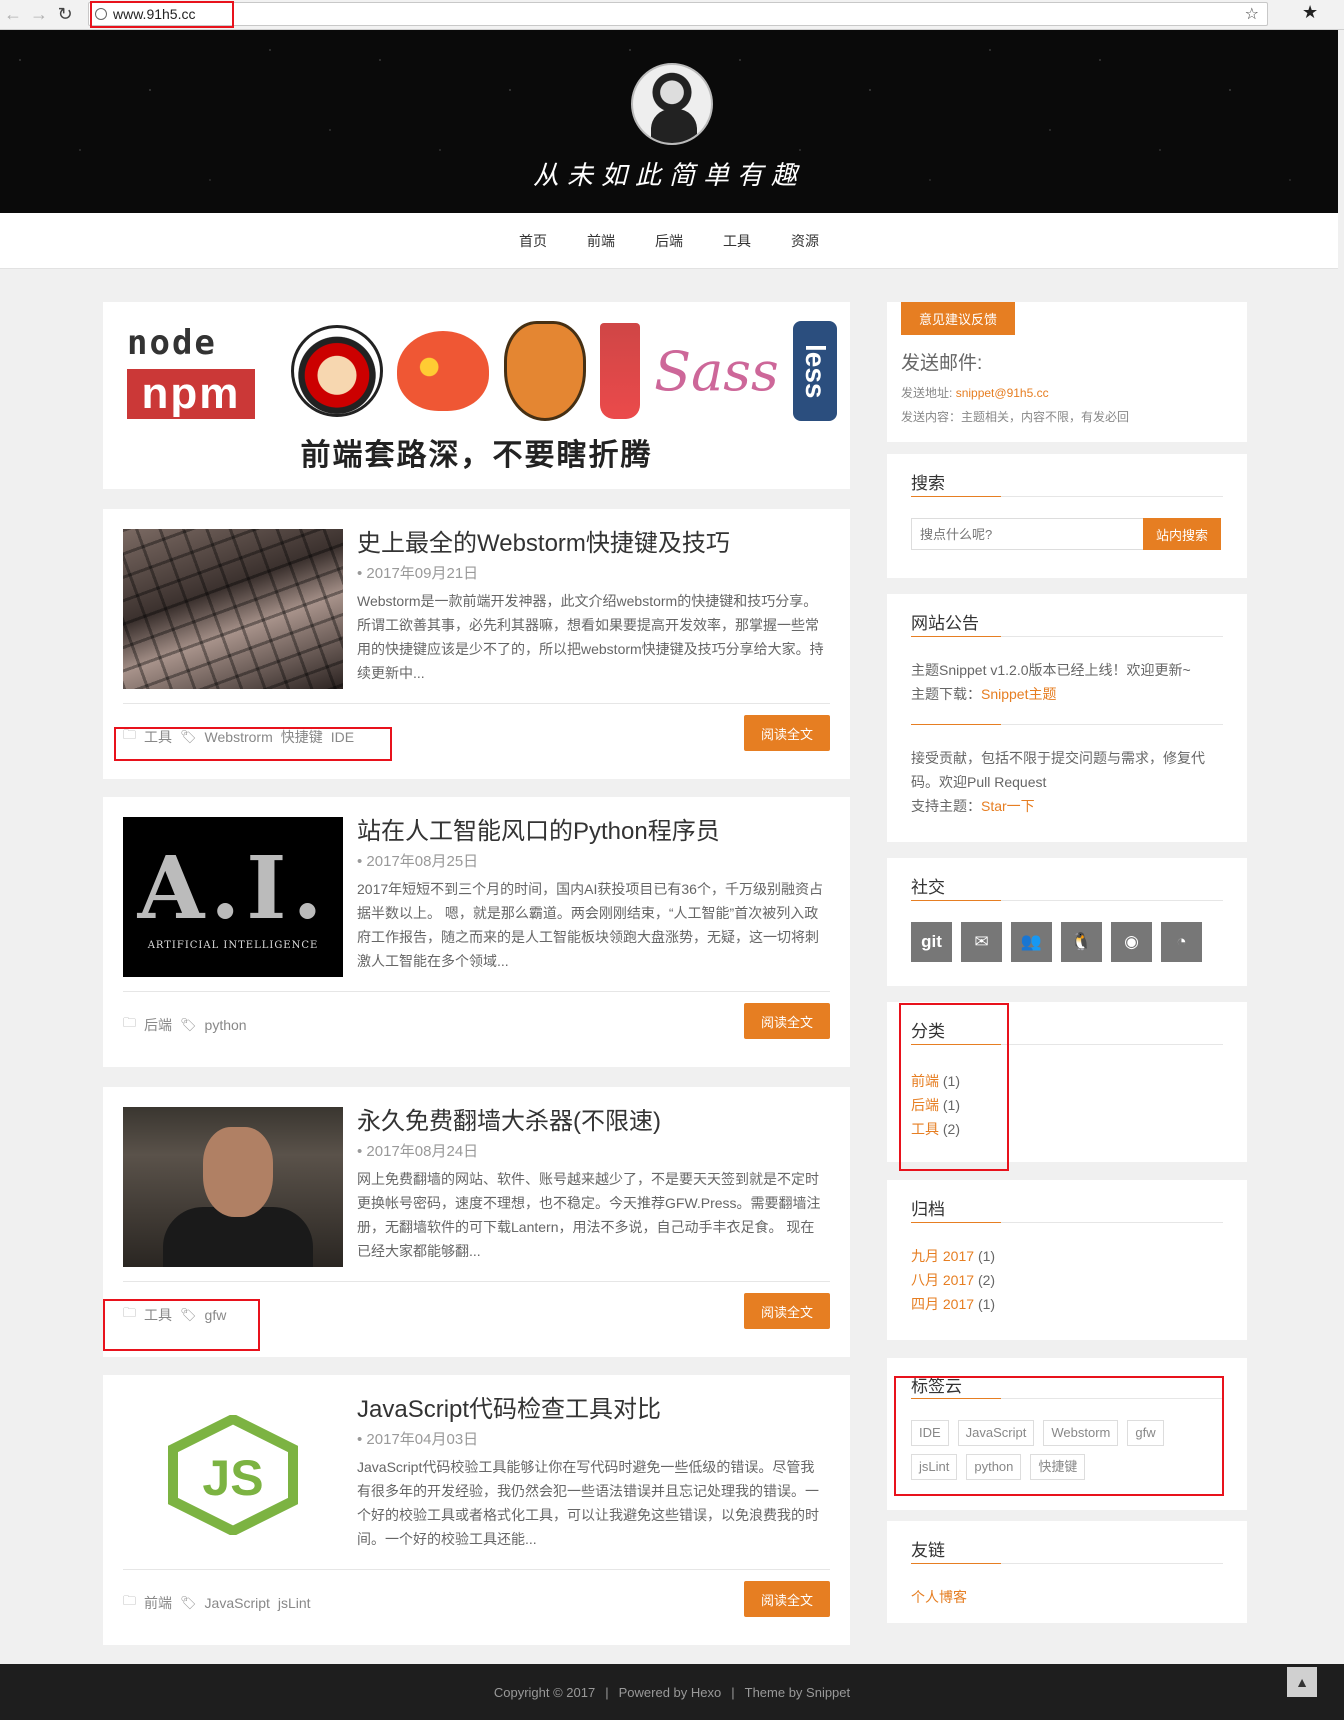 The height and width of the screenshot is (1720, 1344). I want to click on tag-chip: Webstorm, so click(1081, 1433).